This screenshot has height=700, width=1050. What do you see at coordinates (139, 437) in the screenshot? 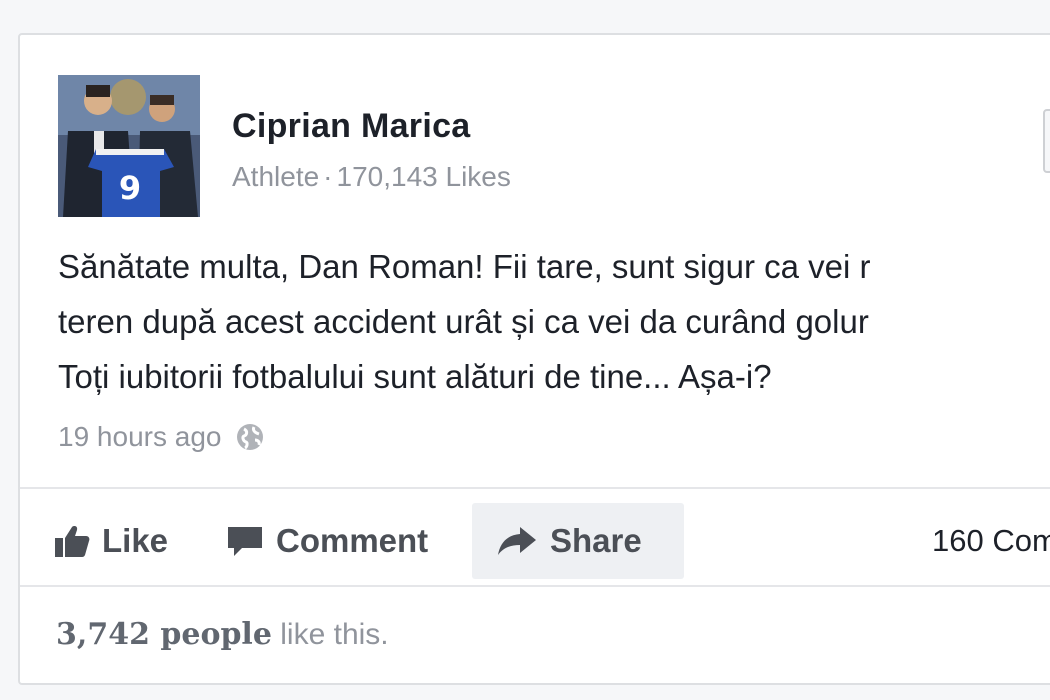
I see `post-timestamp: 19 hours ago` at bounding box center [139, 437].